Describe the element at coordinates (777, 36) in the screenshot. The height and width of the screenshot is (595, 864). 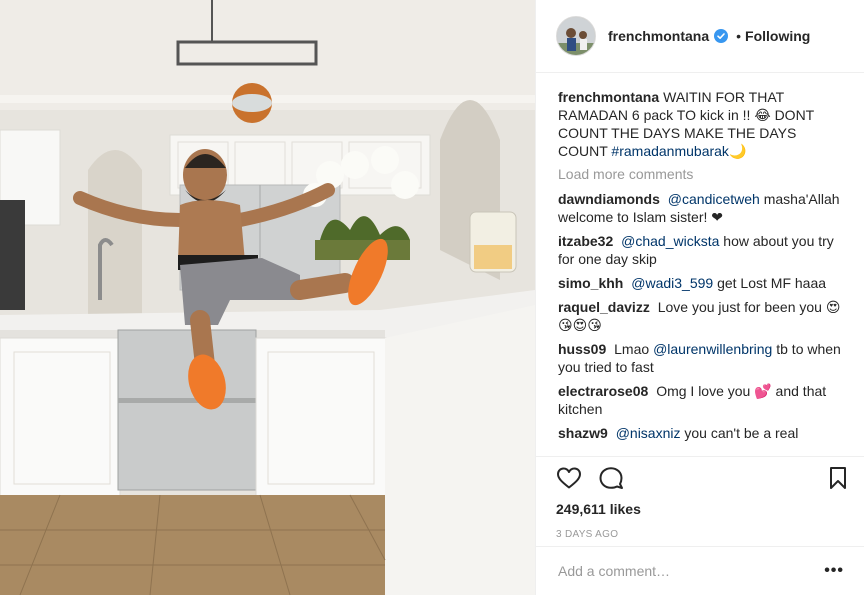
I see `following-button: Following` at that location.